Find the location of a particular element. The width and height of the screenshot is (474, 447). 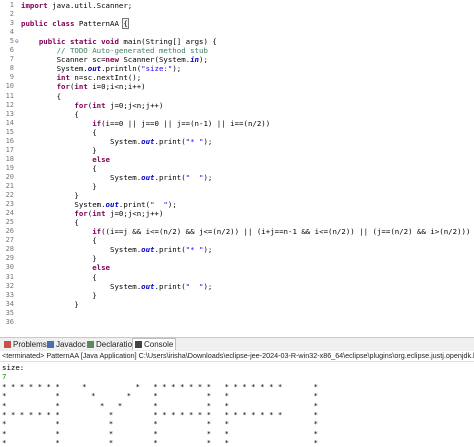

code-token: static is located at coordinates (83, 42).